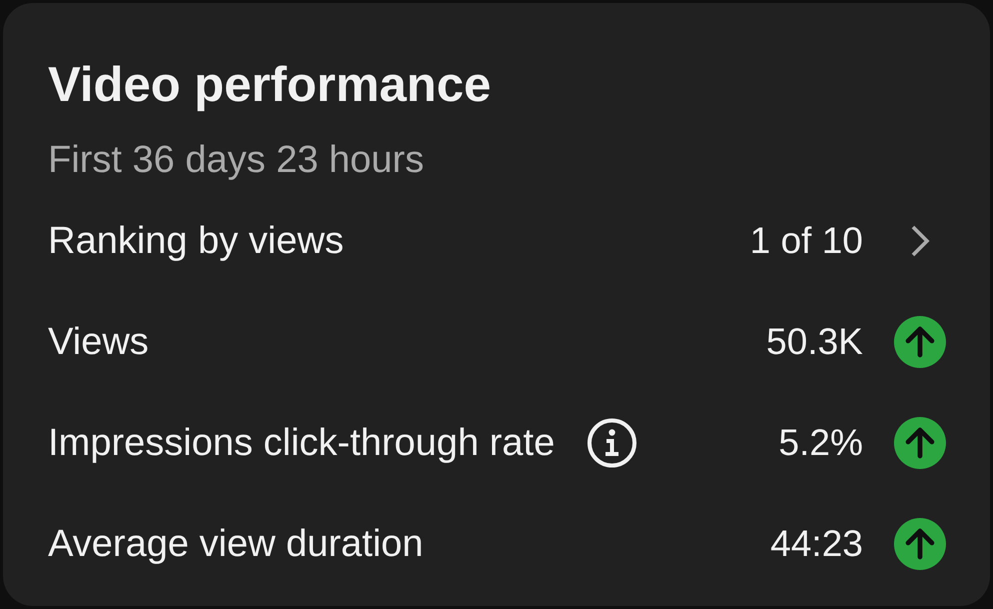 Image resolution: width=993 pixels, height=609 pixels. Describe the element at coordinates (269, 85) in the screenshot. I see `card-title: Video performance` at that location.